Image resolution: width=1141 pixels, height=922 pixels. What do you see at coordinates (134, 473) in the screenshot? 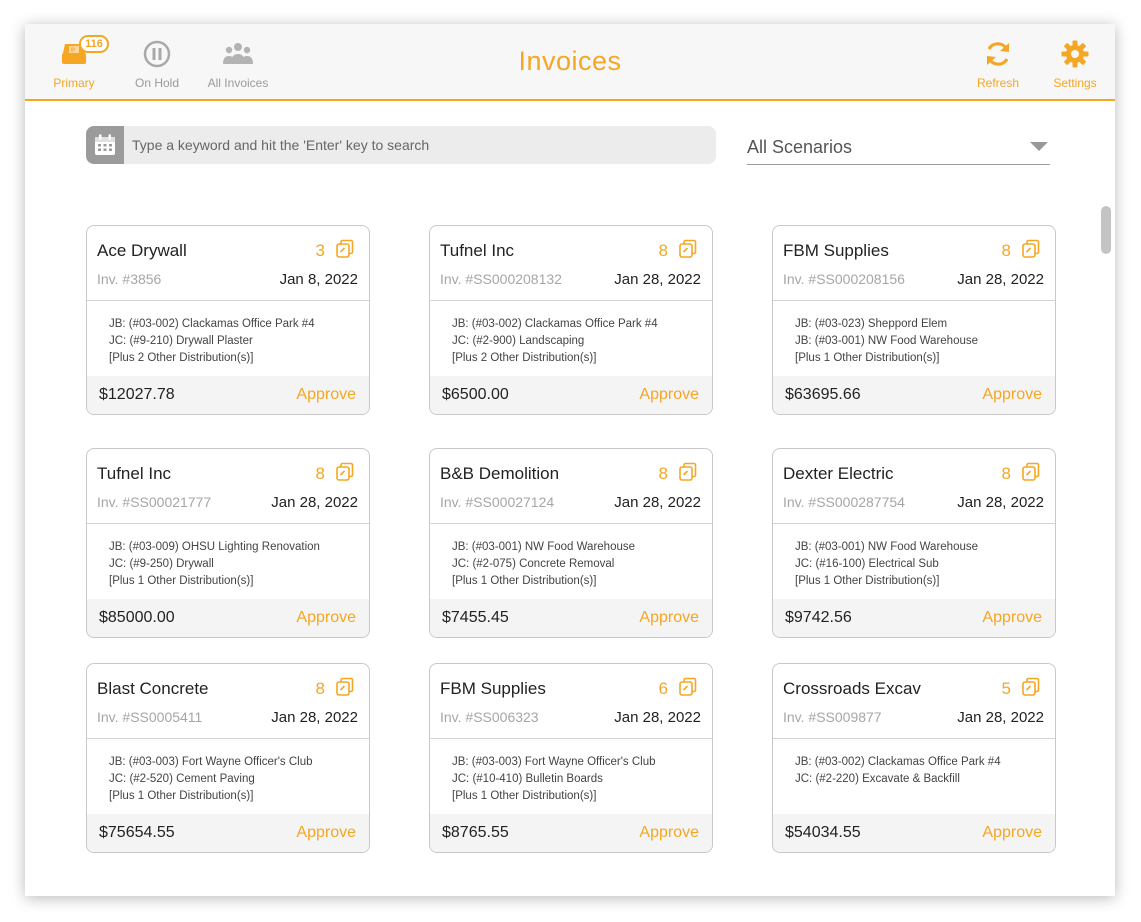
I see `vendor-name: Tufnel Inc` at bounding box center [134, 473].